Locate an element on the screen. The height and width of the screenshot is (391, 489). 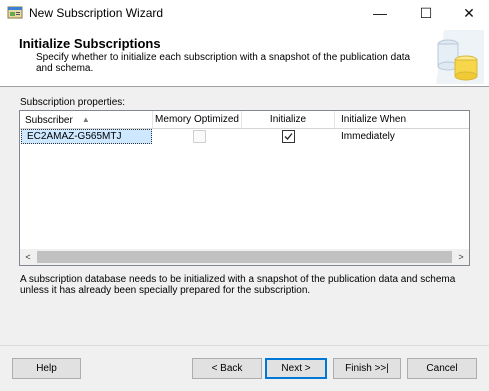
back-button: < Back is located at coordinates (227, 368).